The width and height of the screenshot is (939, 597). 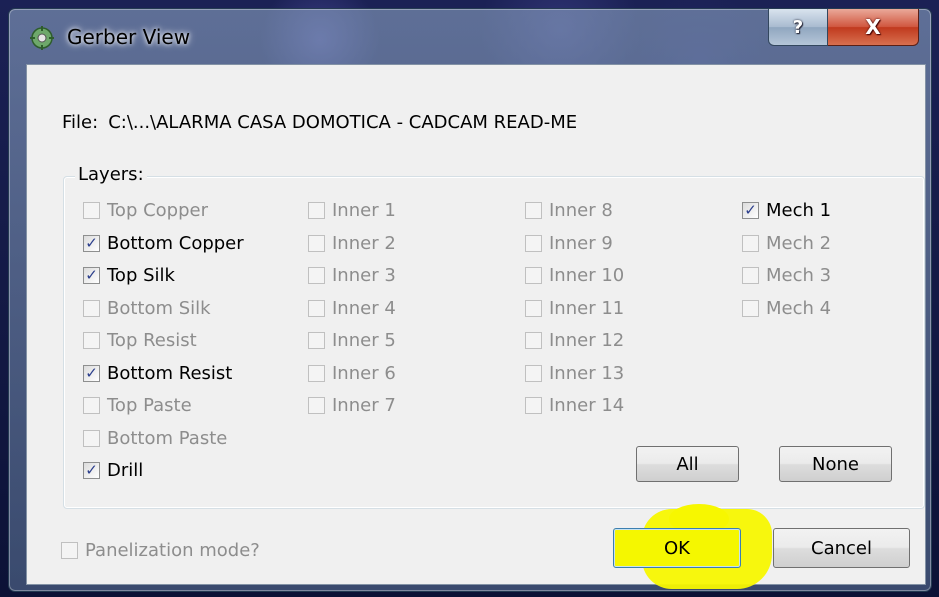 I want to click on layer-checkbox-bottom-copper: ✓ Bottom Copper, so click(x=163, y=243).